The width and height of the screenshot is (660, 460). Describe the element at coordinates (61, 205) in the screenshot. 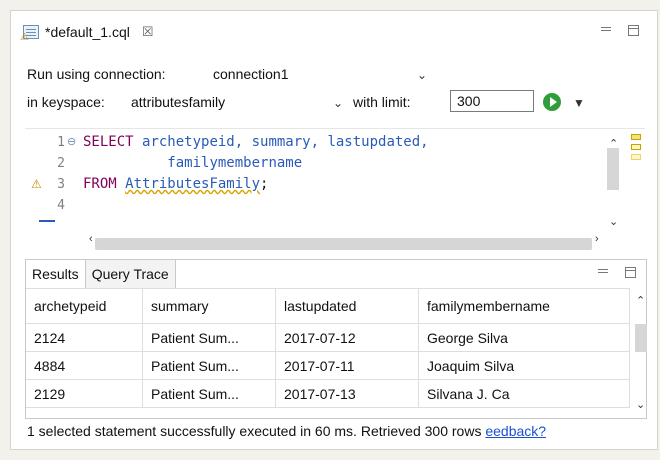

I see `line-number: 4` at that location.